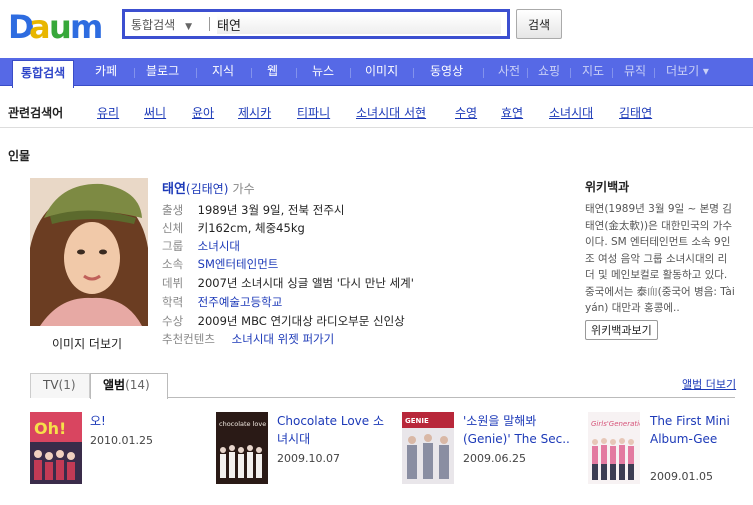 The height and width of the screenshot is (505, 753). Describe the element at coordinates (238, 264) in the screenshot. I see `info-link: SM엔터테인먼트` at that location.